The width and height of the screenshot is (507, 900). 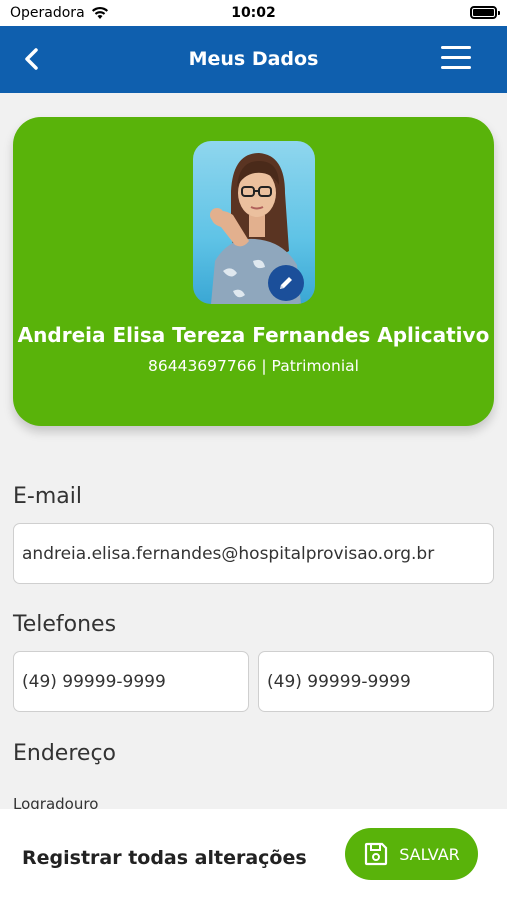 What do you see at coordinates (65, 624) in the screenshot?
I see `phones-label: Telefones` at bounding box center [65, 624].